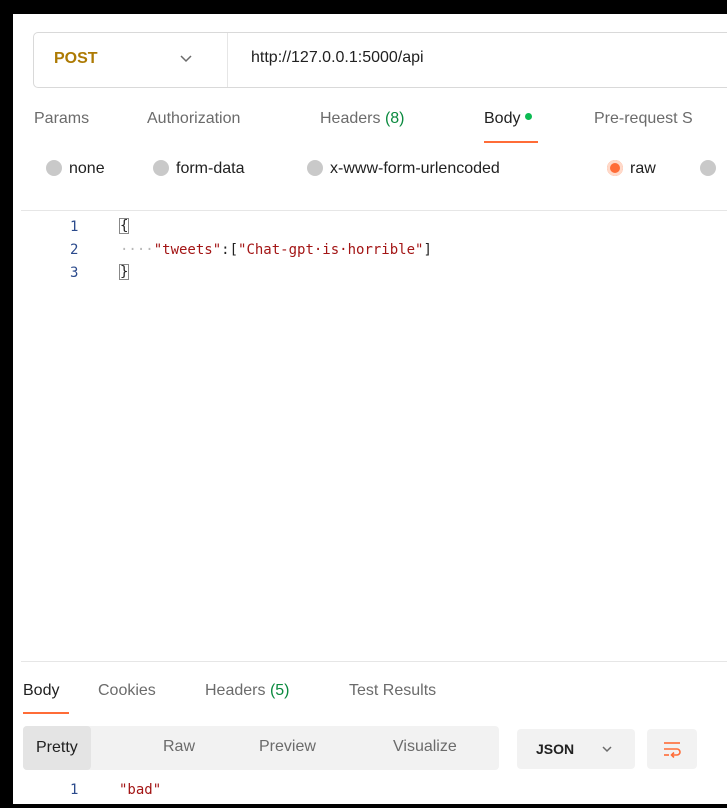  Describe the element at coordinates (331, 250) in the screenshot. I see `json-value: "Chat-gpt·is·horrible"` at that location.